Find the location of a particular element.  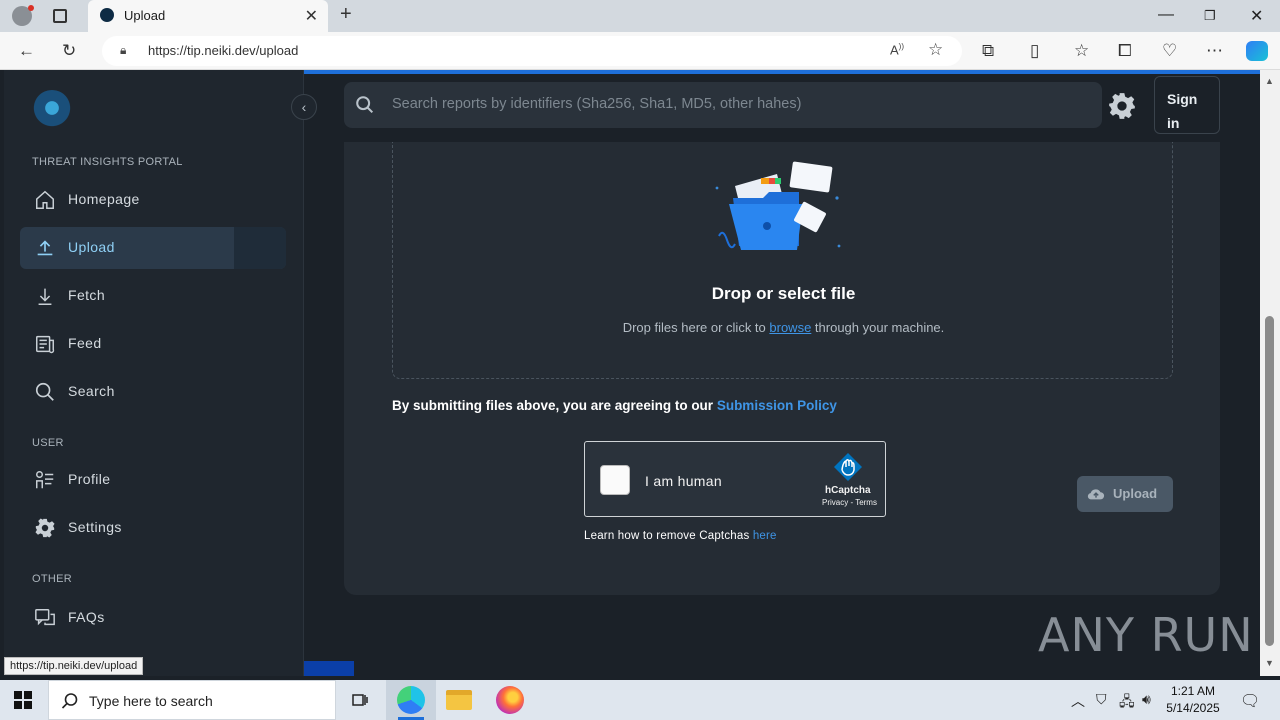

section-label-portal: THREAT INSIGHTS PORTAL is located at coordinates (107, 162).